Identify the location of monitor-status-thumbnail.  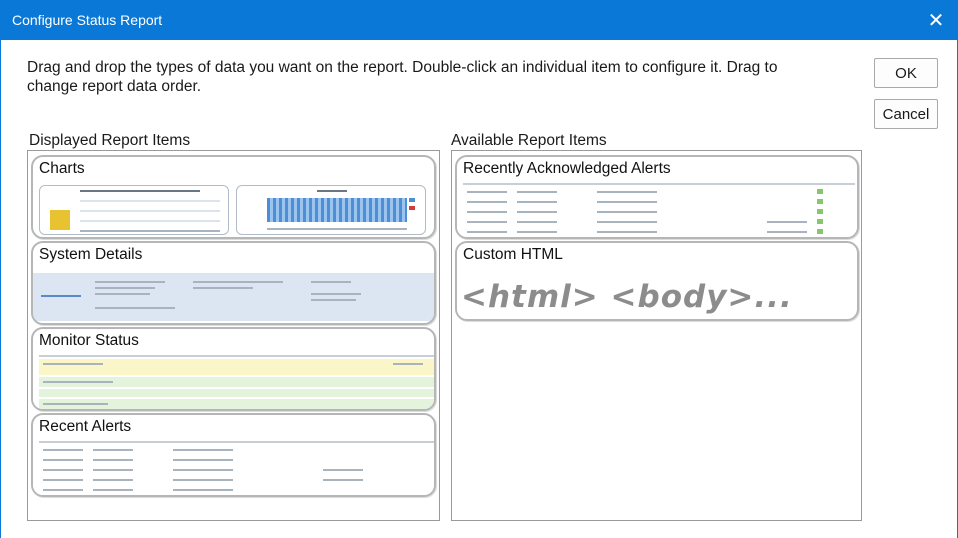
(233, 381).